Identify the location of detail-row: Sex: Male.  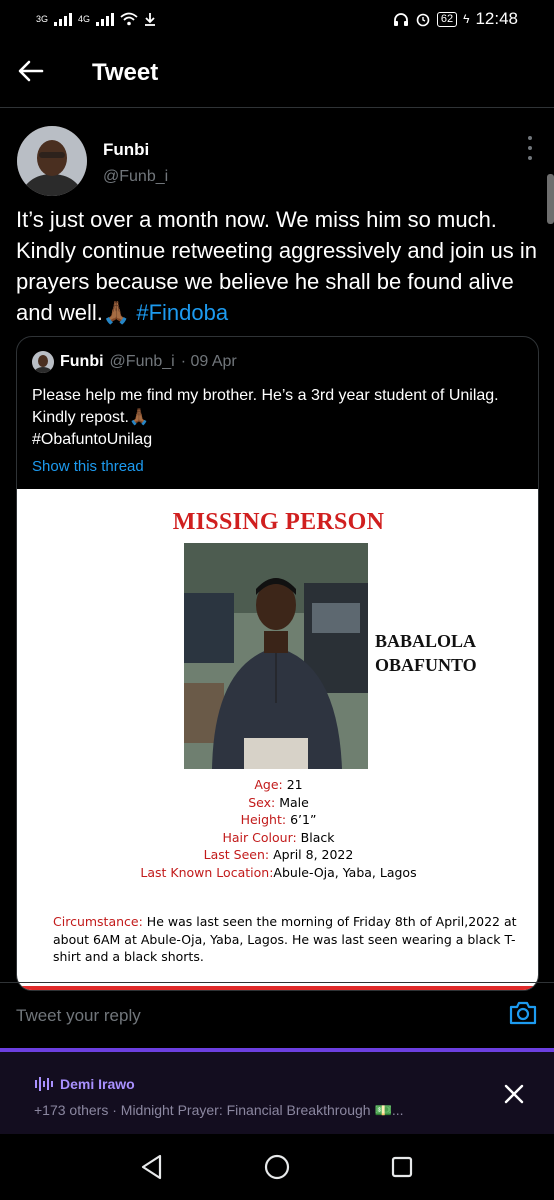
(277, 803).